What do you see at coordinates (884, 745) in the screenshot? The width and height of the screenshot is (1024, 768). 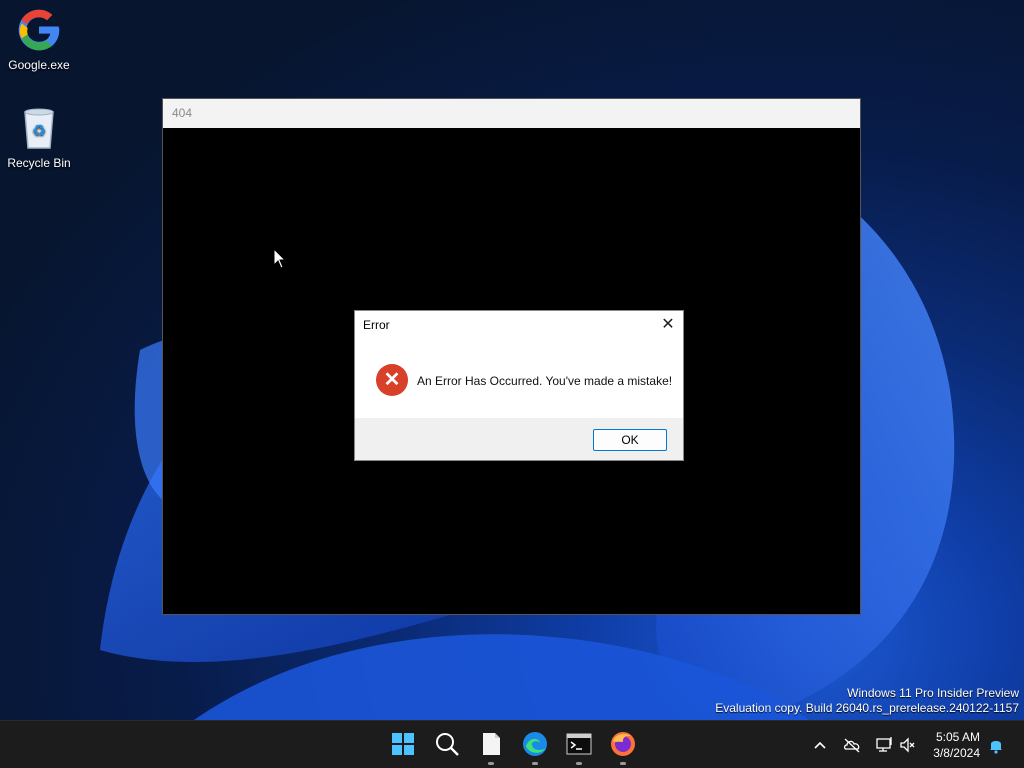 I see `network-icon` at bounding box center [884, 745].